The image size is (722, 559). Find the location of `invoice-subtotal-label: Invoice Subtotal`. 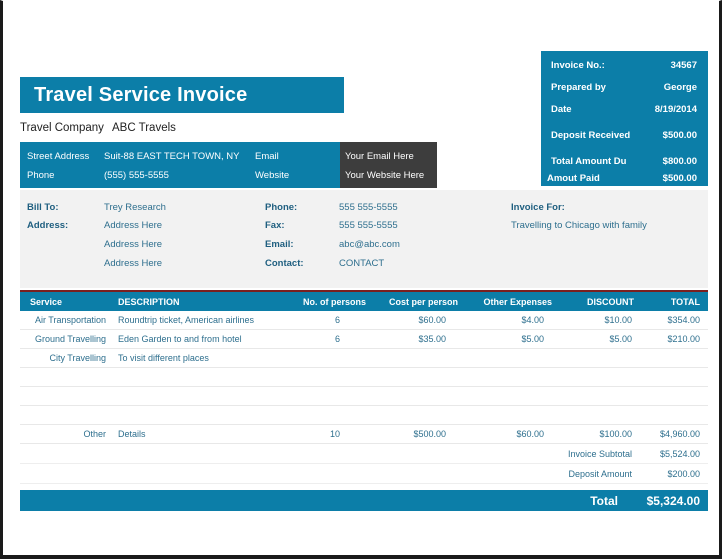

invoice-subtotal-label: Invoice Subtotal is located at coordinates (599, 453).